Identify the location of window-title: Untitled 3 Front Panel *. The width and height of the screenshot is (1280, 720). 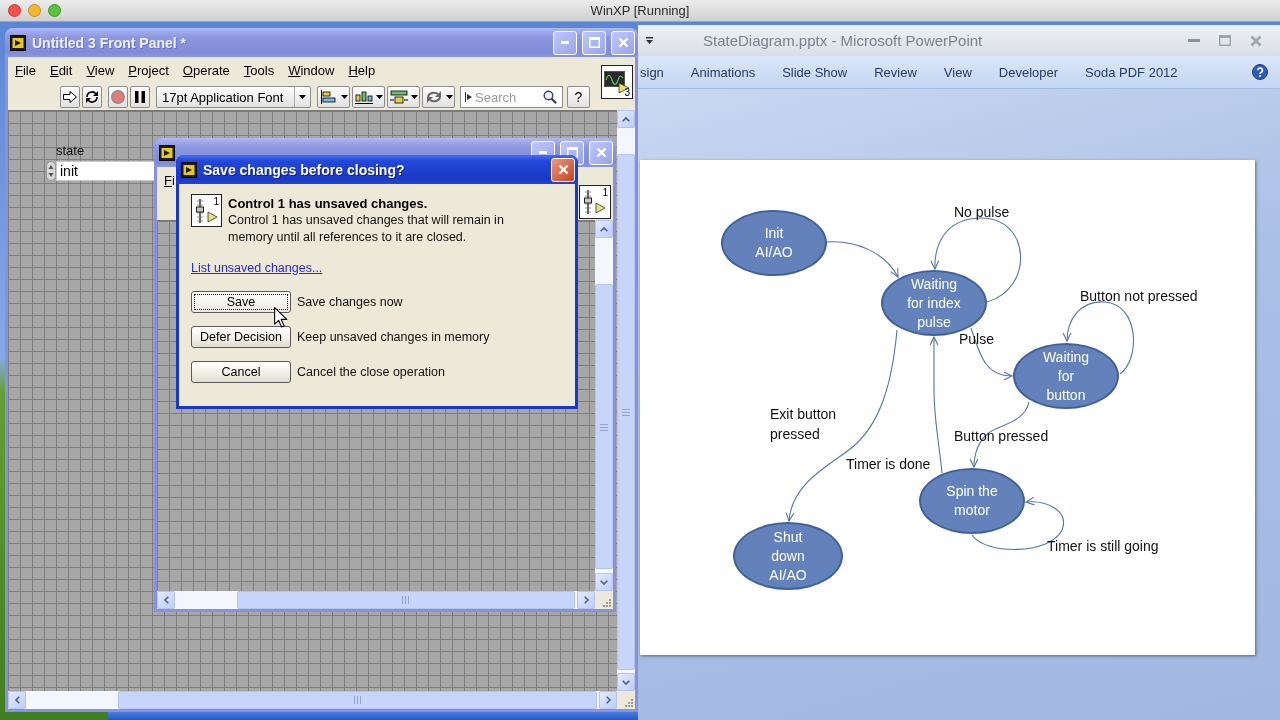
(109, 42).